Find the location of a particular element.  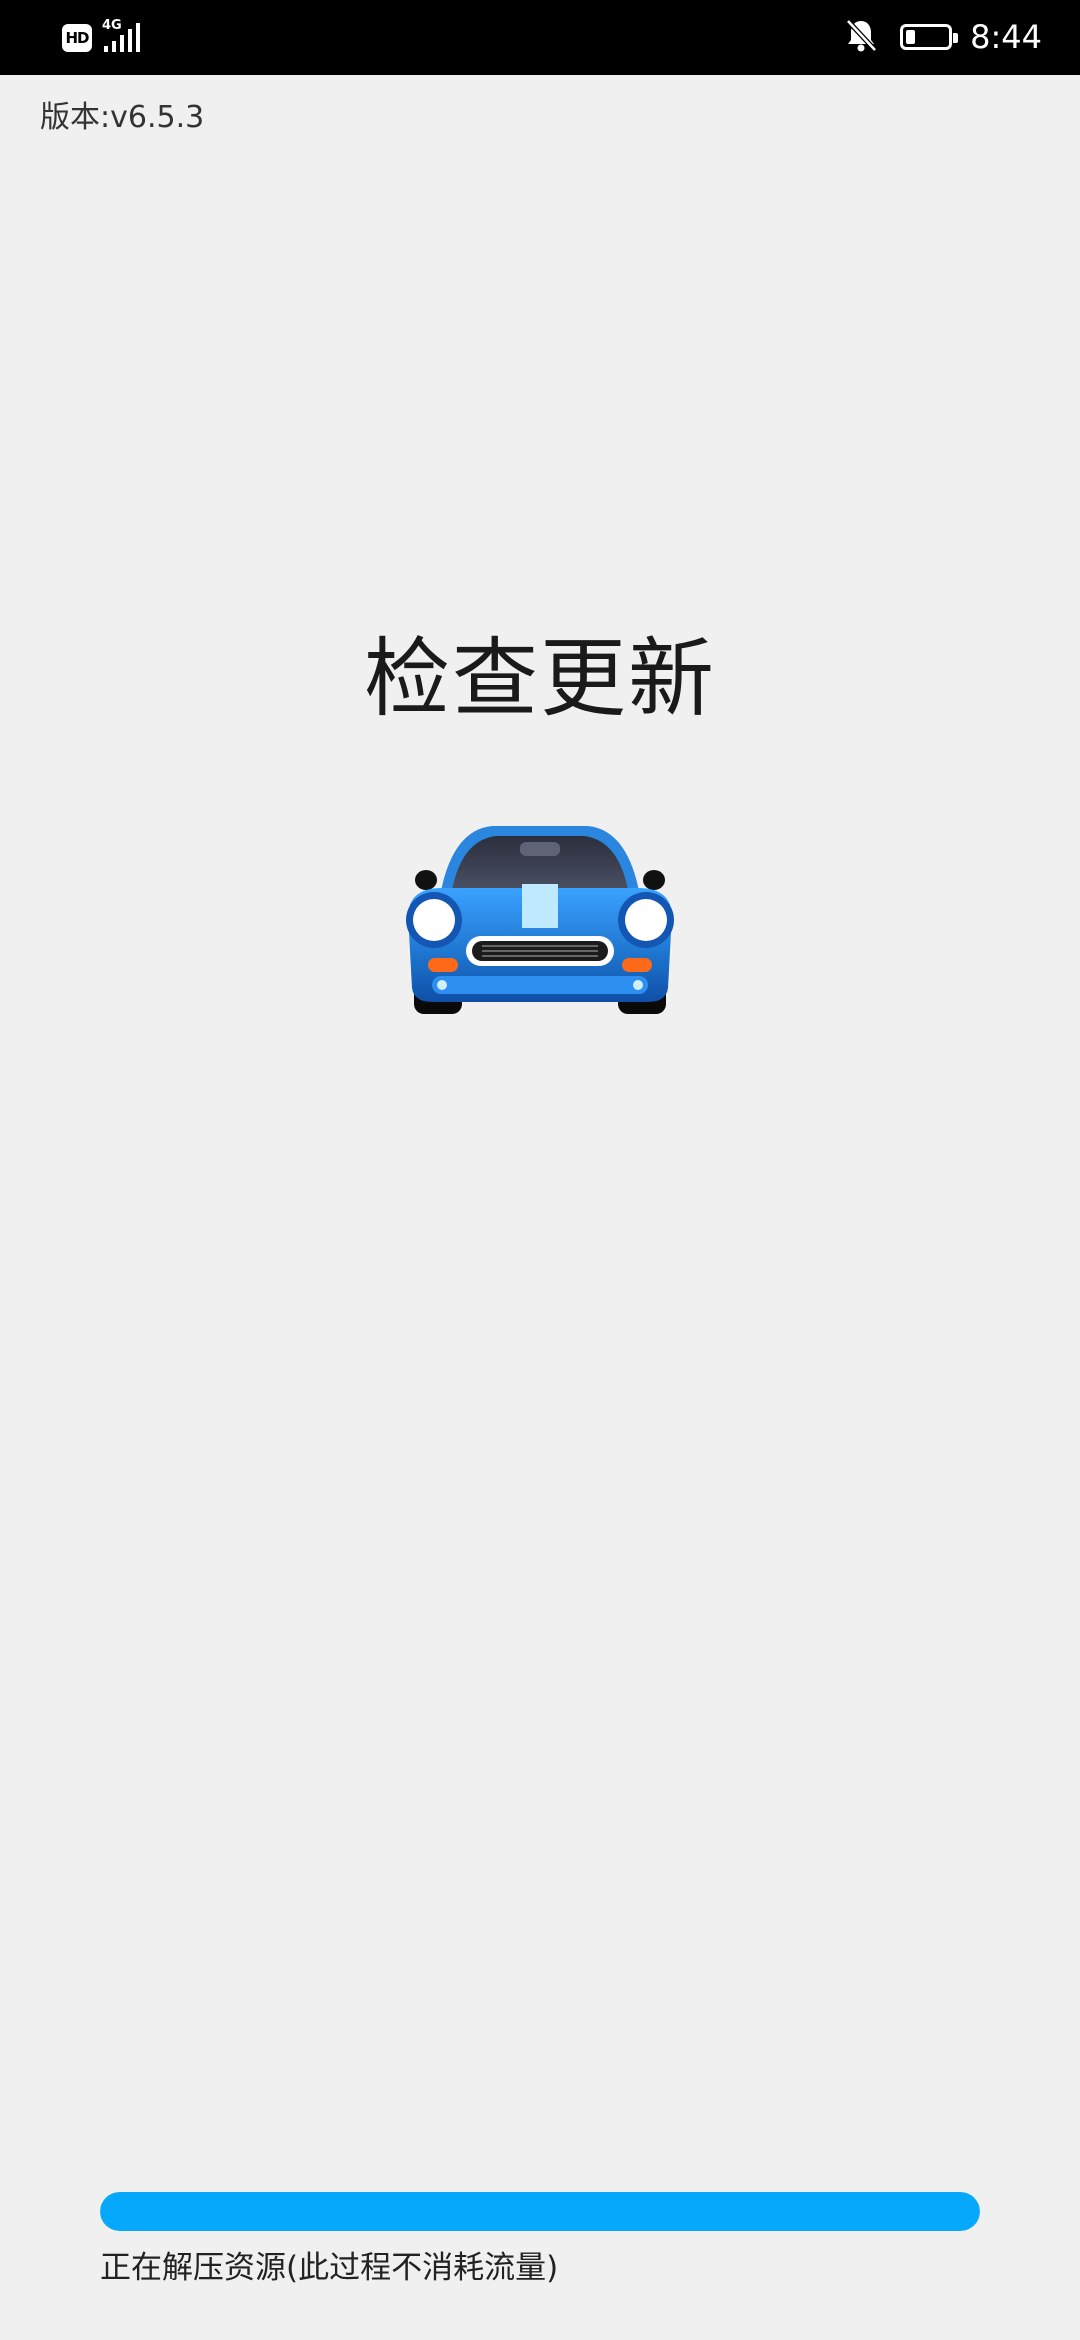

progress-bar is located at coordinates (540, 2211).